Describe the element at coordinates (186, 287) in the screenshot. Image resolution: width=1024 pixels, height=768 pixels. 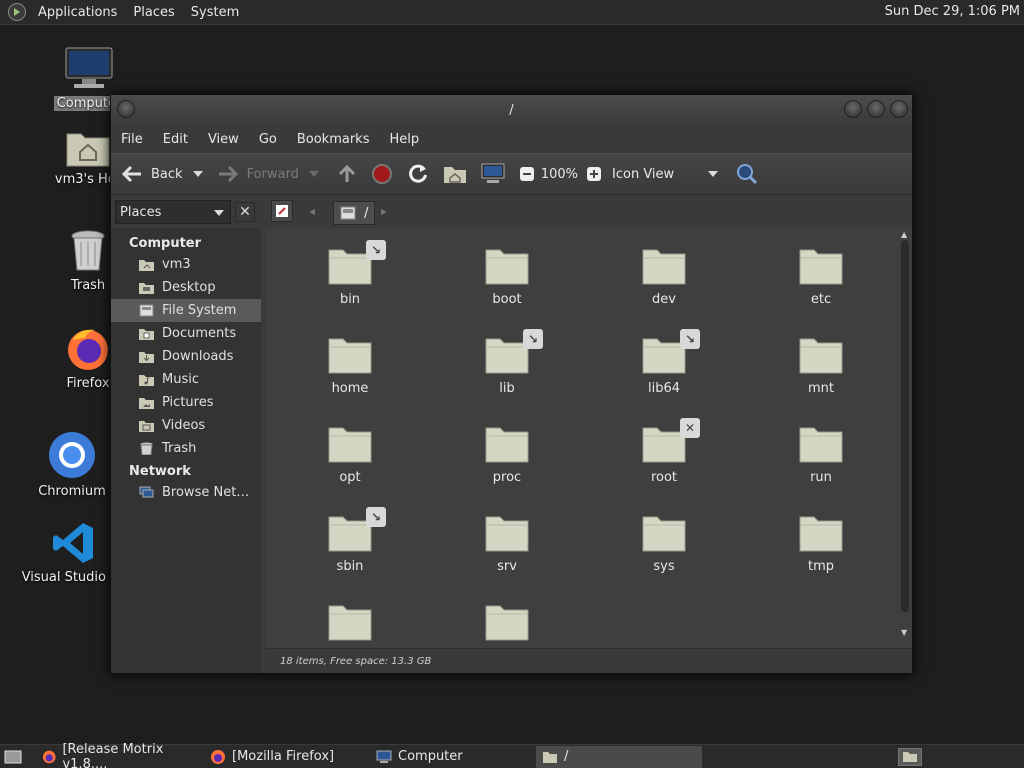
I see `sidebar-item-desktop: Desktop` at that location.